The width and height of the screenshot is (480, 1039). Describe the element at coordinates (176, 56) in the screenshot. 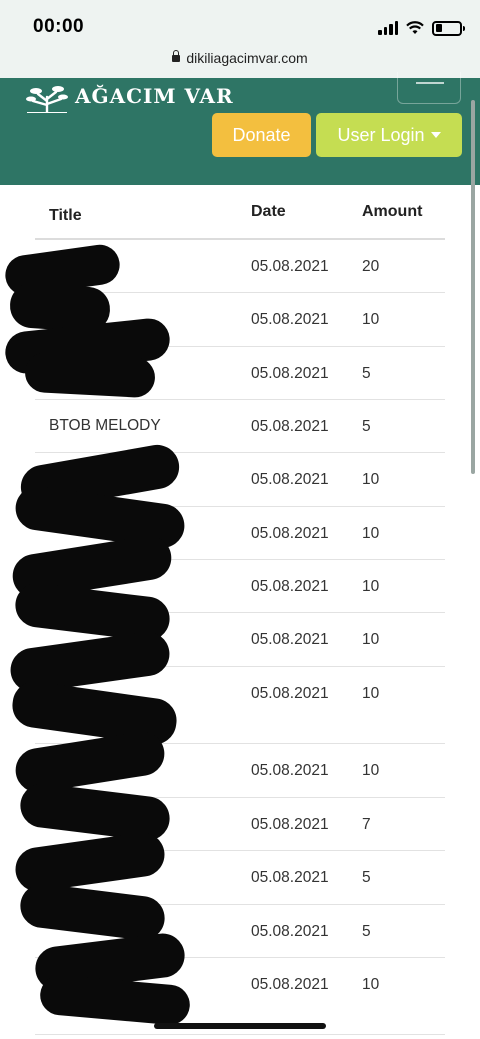

I see `lock-icon` at that location.